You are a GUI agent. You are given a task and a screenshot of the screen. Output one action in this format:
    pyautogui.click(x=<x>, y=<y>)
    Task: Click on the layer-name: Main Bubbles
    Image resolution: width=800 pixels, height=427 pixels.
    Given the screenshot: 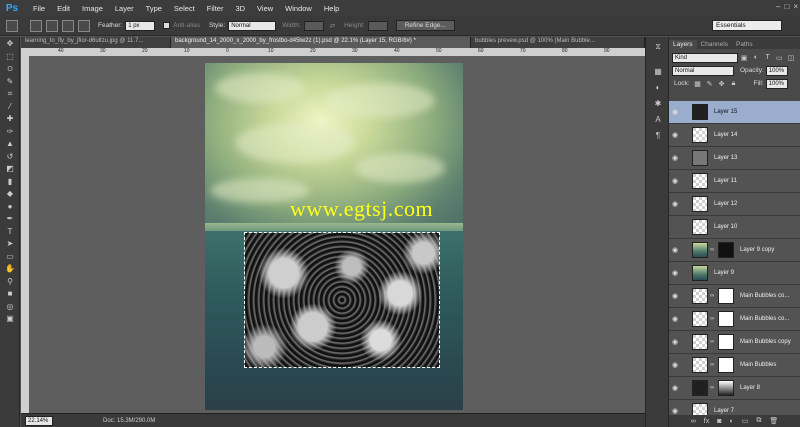 What is the action you would take?
    pyautogui.click(x=758, y=365)
    